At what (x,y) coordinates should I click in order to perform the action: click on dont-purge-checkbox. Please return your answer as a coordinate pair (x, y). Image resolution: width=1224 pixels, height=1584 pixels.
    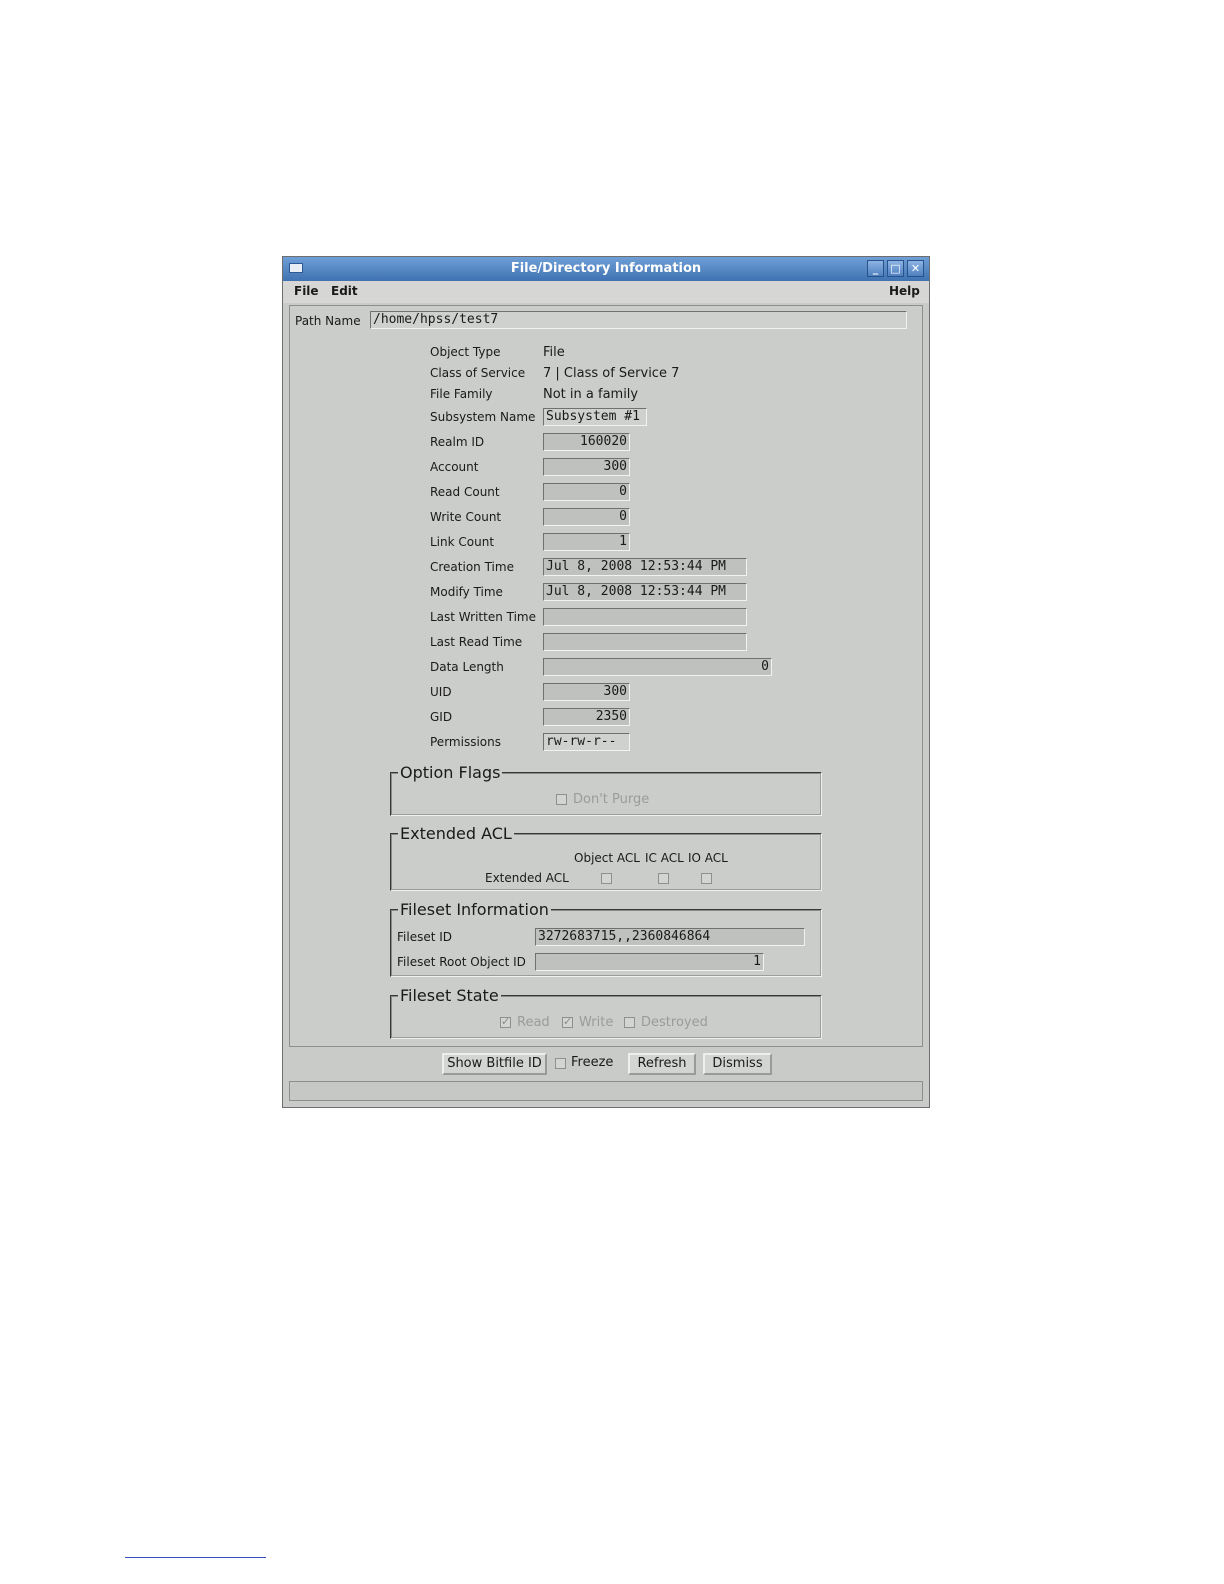
    Looking at the image, I should click on (561, 799).